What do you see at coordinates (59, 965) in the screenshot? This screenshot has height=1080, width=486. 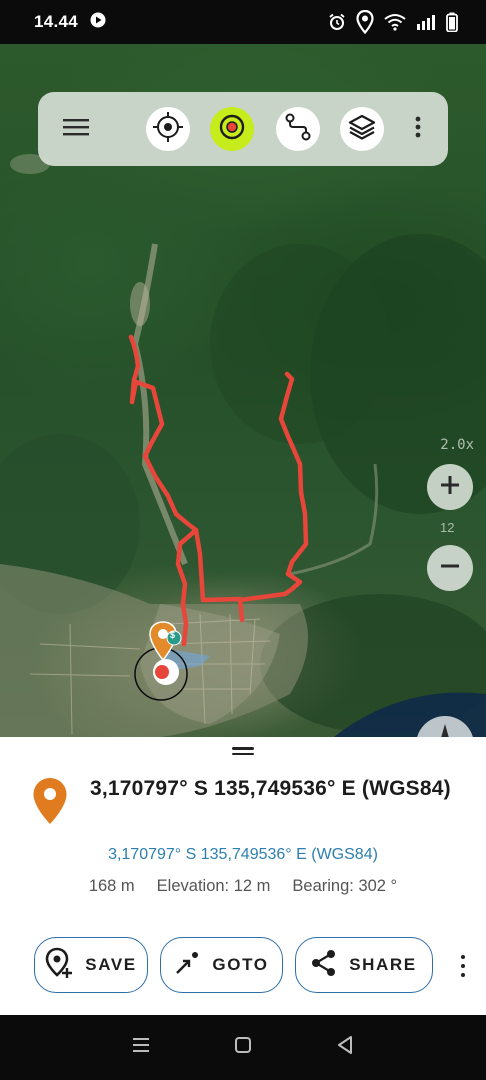 I see `add-location-icon` at bounding box center [59, 965].